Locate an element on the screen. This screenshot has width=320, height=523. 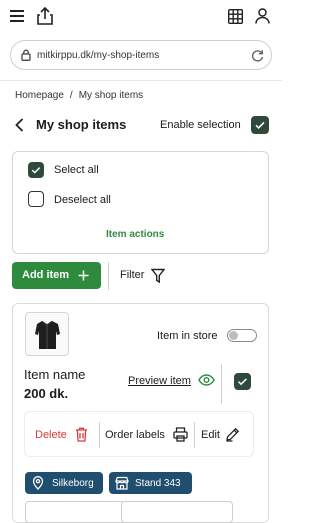
pencil-icon is located at coordinates (232, 434).